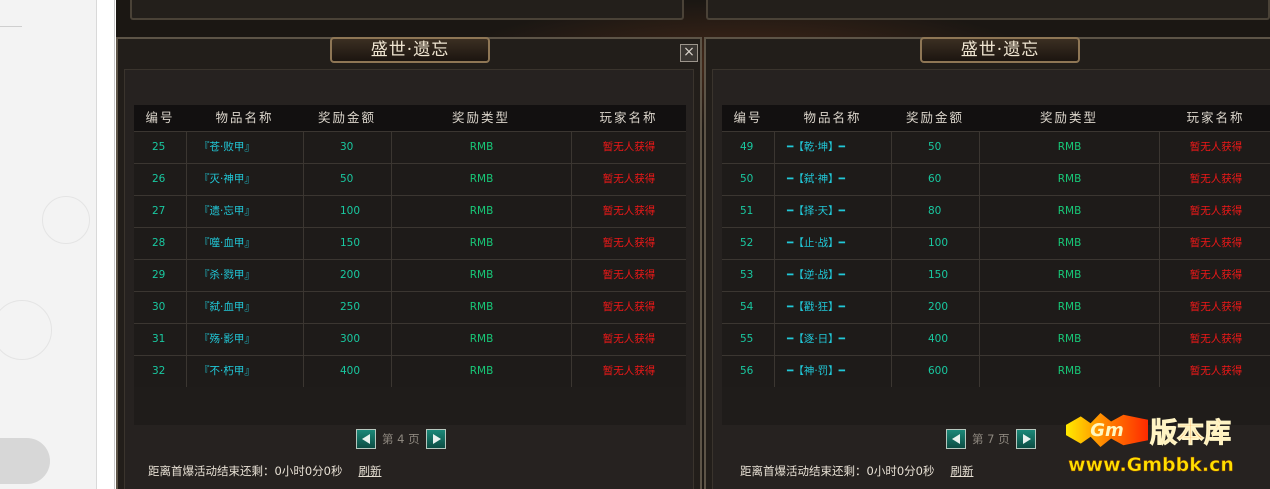 The height and width of the screenshot is (489, 1270). Describe the element at coordinates (159, 339) in the screenshot. I see `cell-id: 31` at that location.